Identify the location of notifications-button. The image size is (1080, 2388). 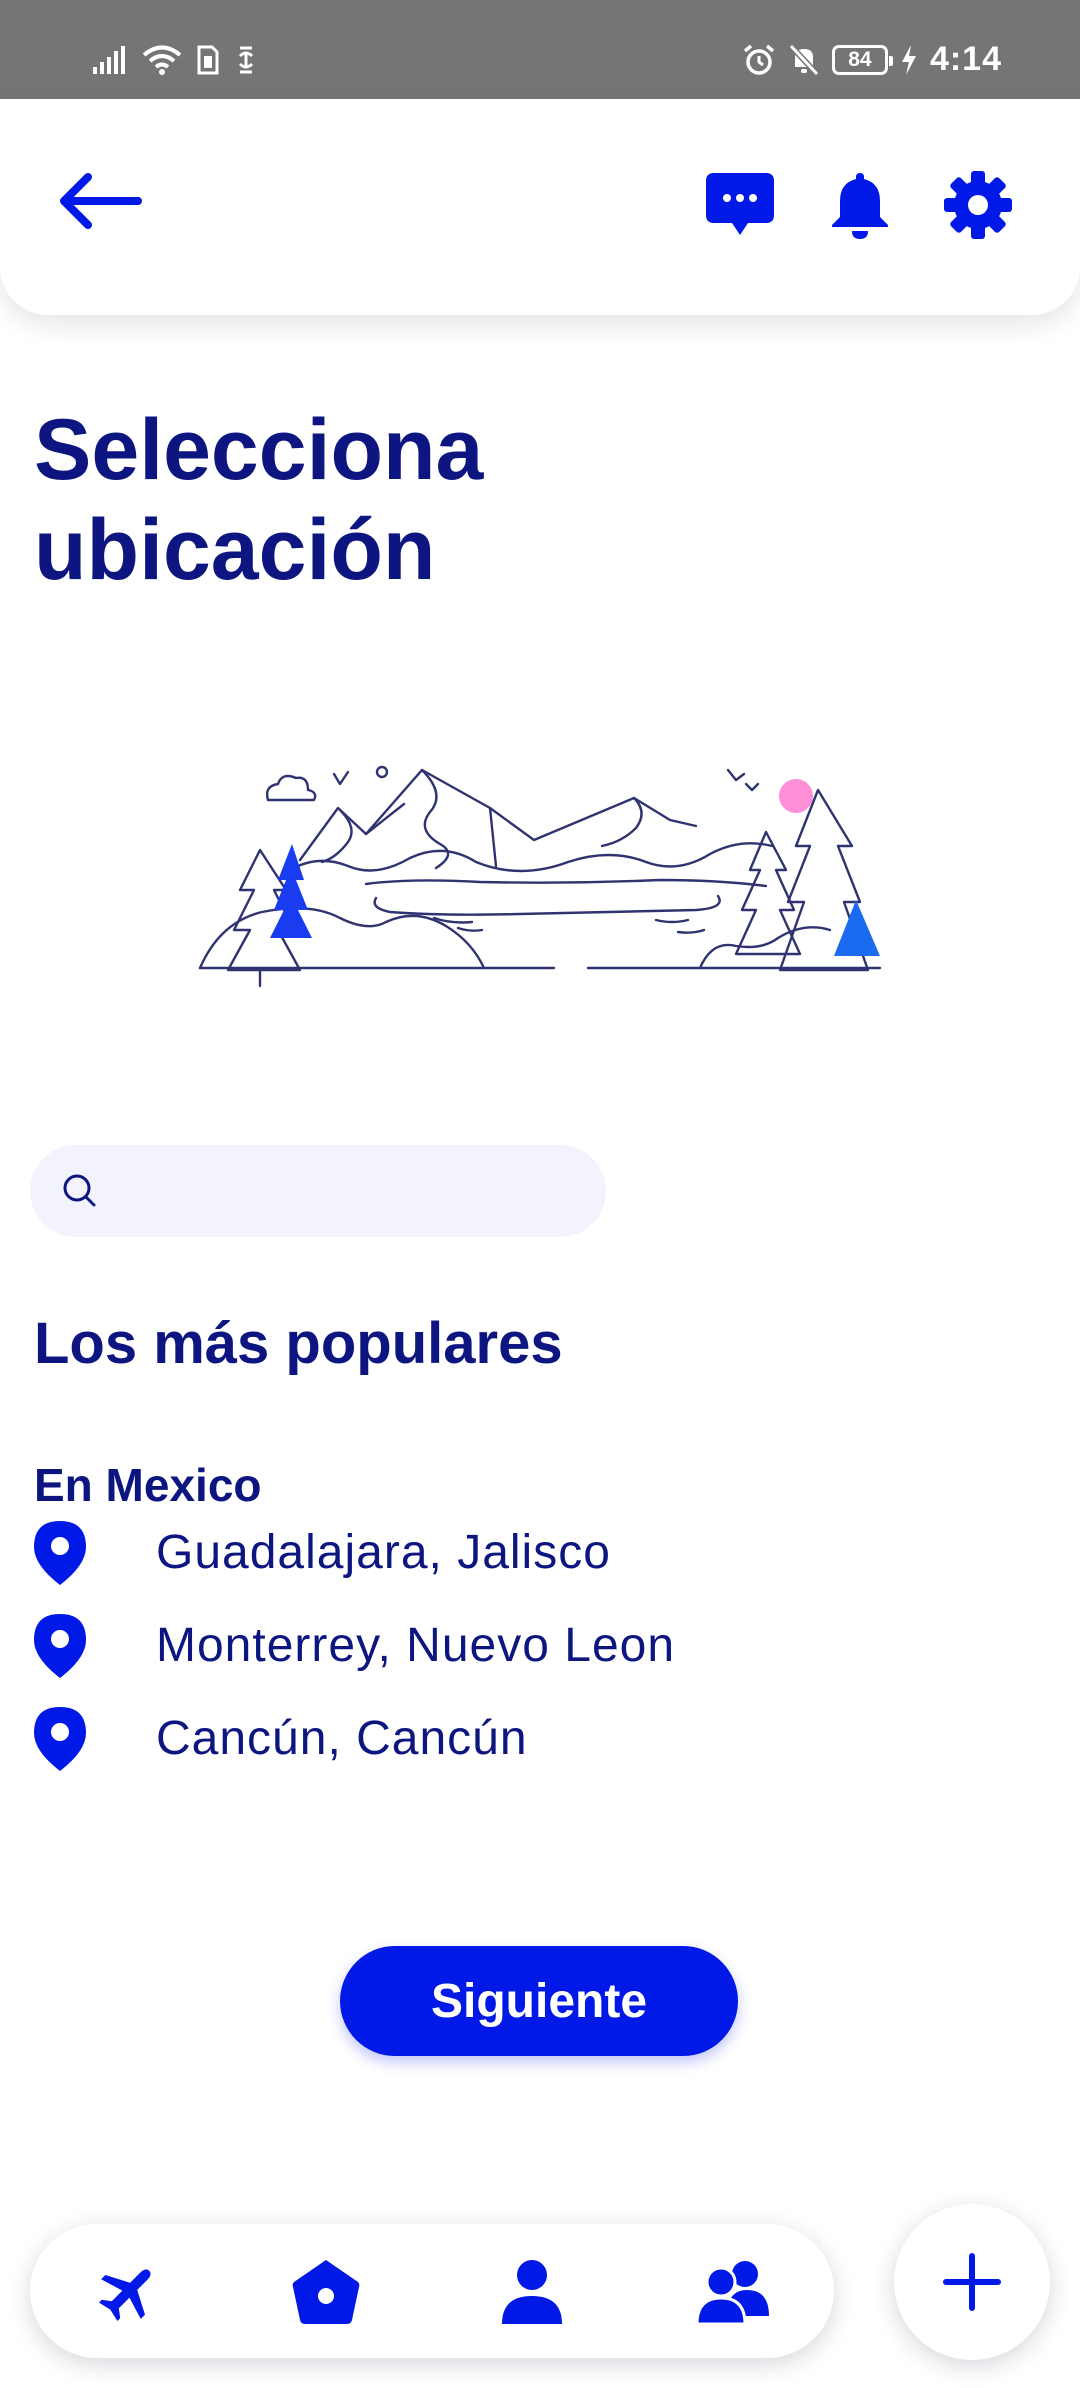
(860, 205).